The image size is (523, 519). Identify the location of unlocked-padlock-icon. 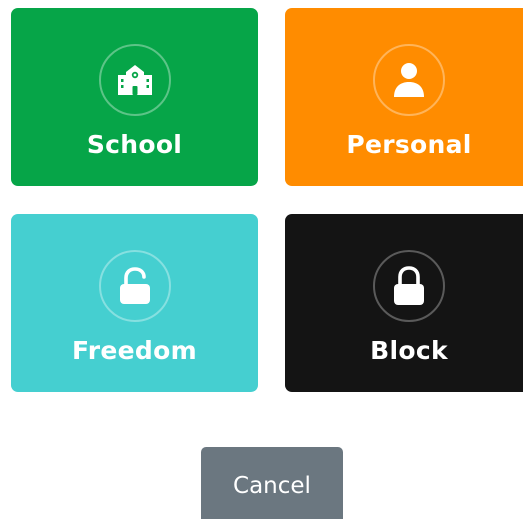
(134, 285).